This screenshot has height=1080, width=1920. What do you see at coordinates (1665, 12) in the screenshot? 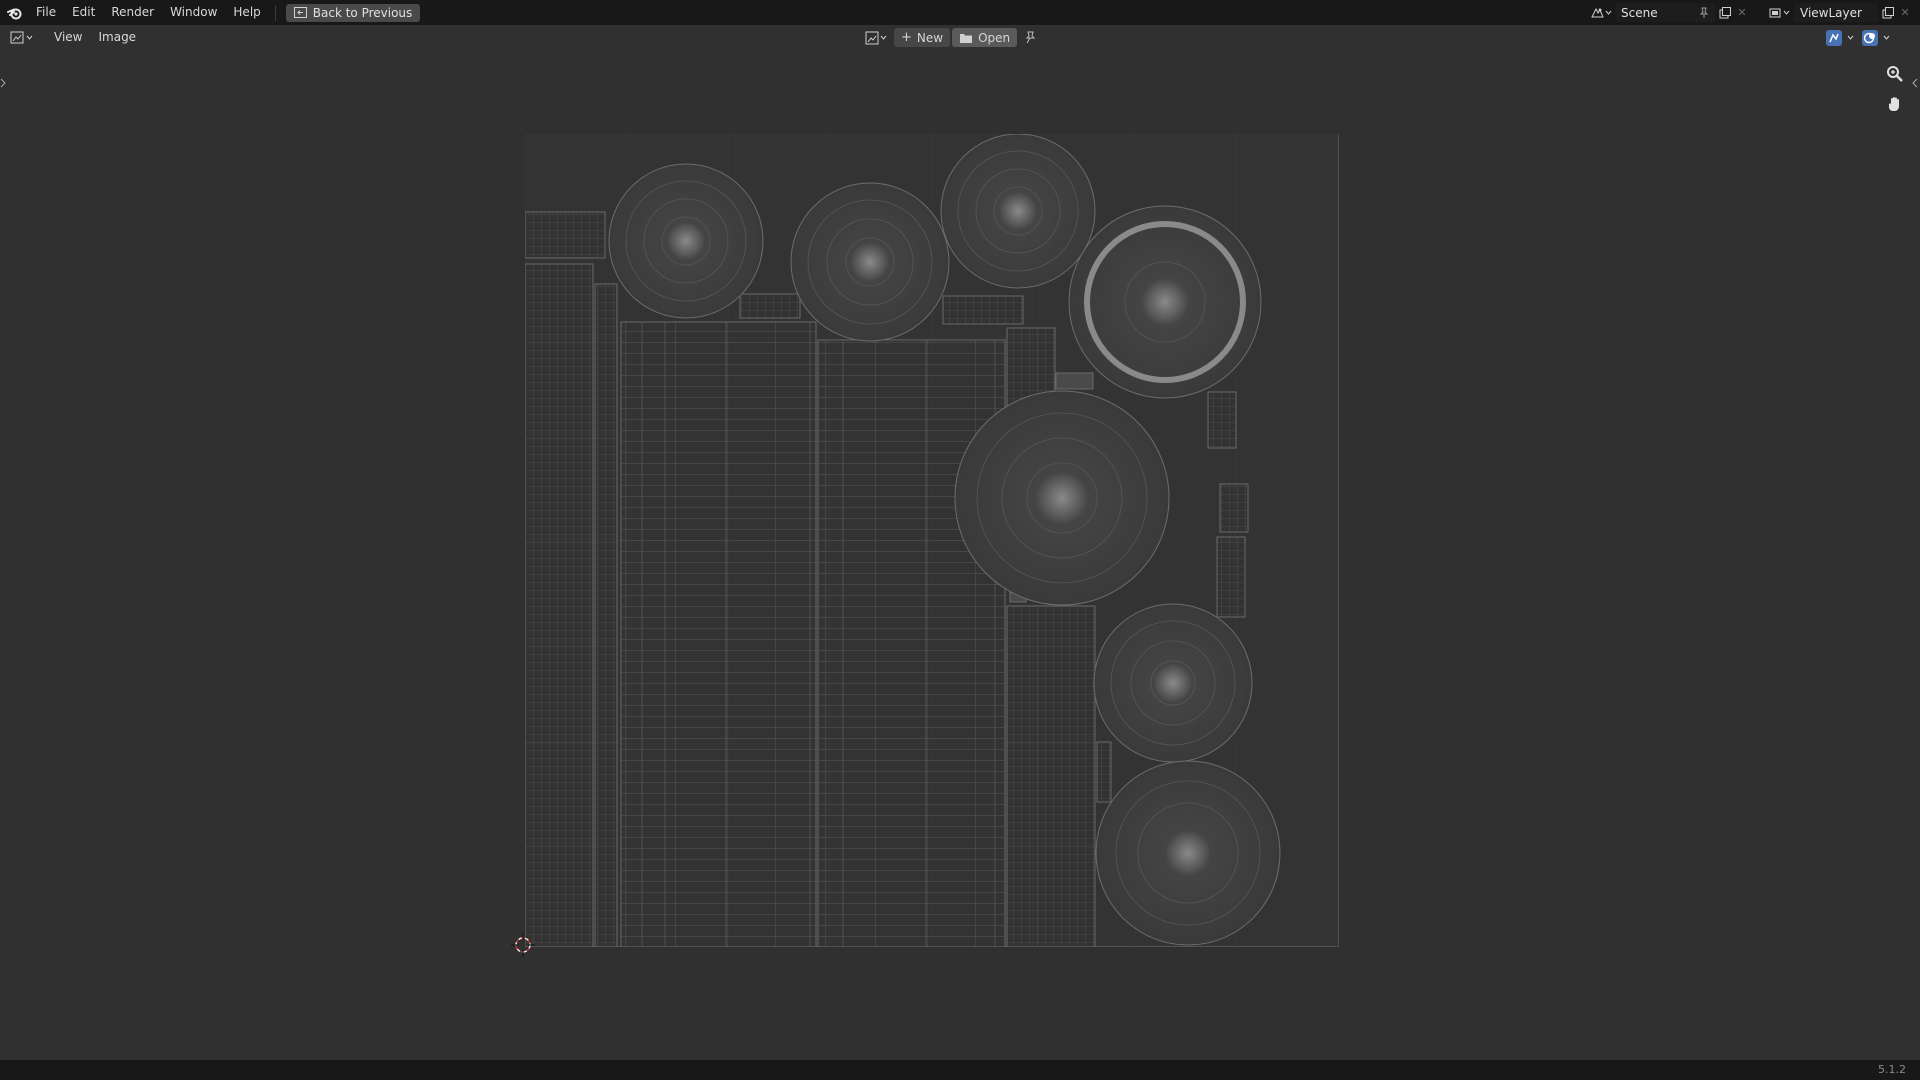
I see `scene-name-field: Scene` at bounding box center [1665, 12].